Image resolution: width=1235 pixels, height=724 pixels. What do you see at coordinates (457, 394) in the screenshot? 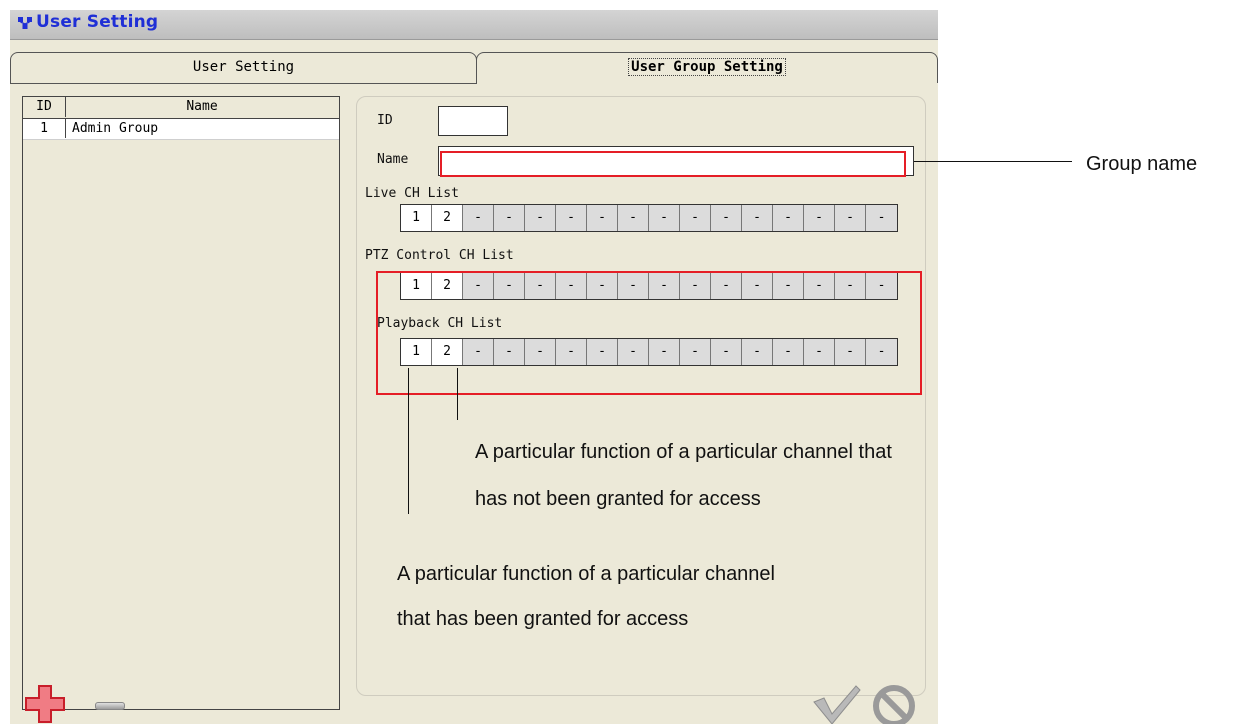
I see `not-granted-callout-line` at bounding box center [457, 394].